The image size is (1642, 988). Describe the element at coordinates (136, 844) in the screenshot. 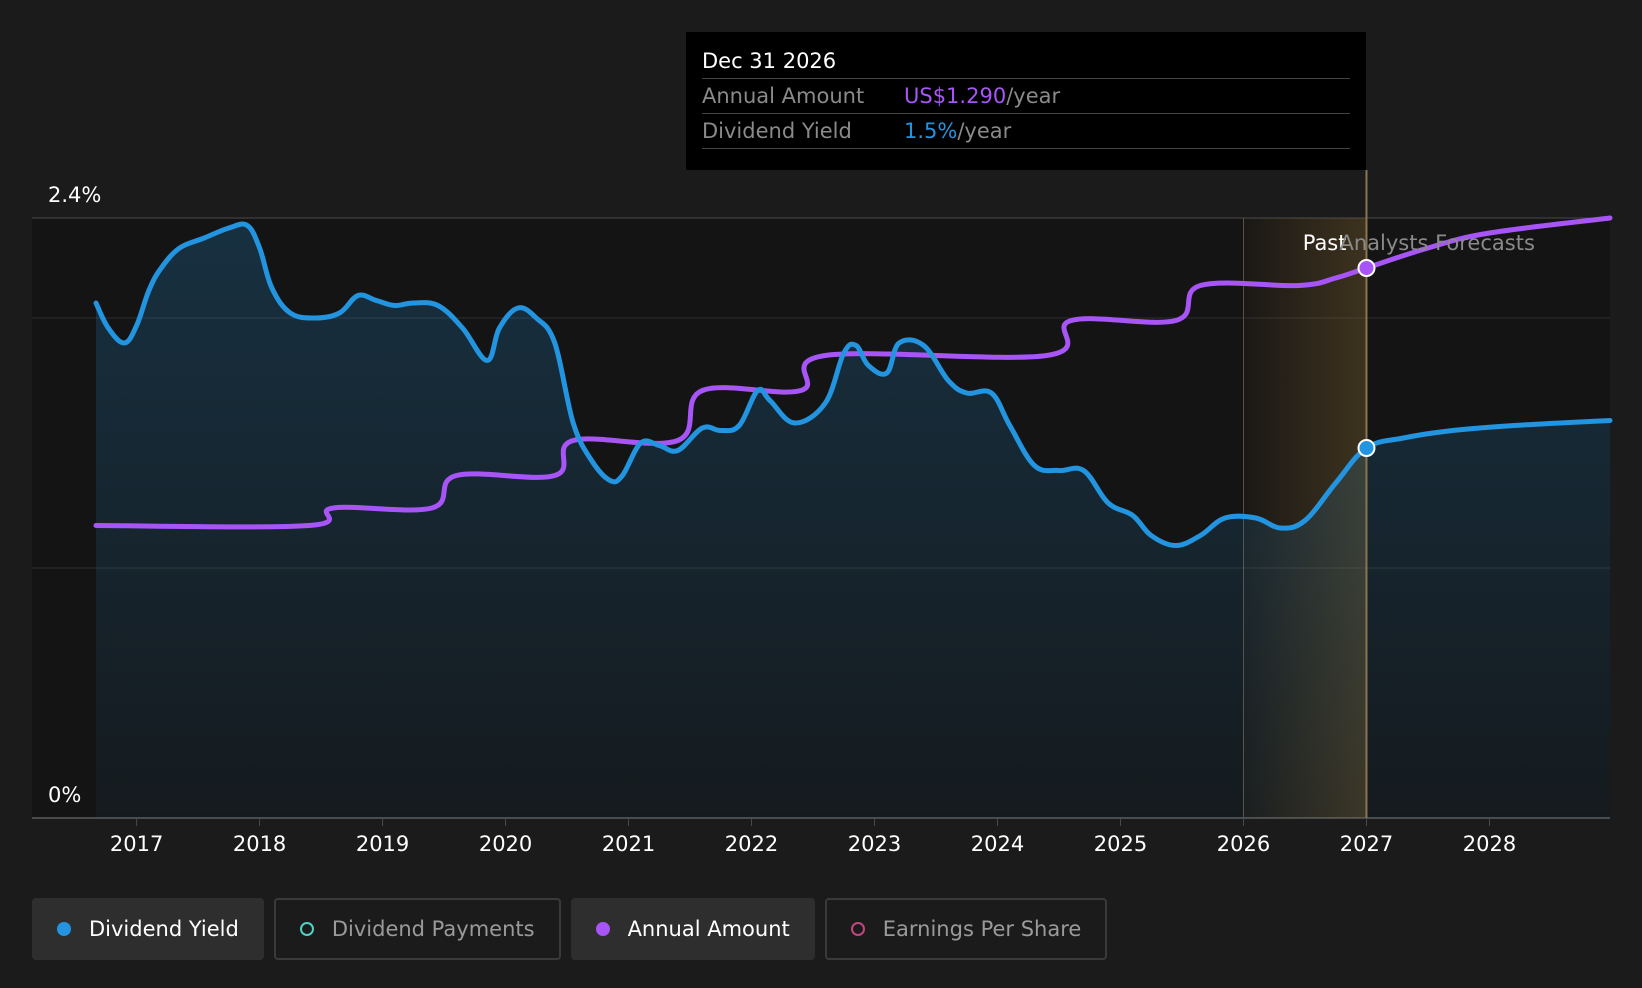

I see `x-tick-label: 2017` at that location.